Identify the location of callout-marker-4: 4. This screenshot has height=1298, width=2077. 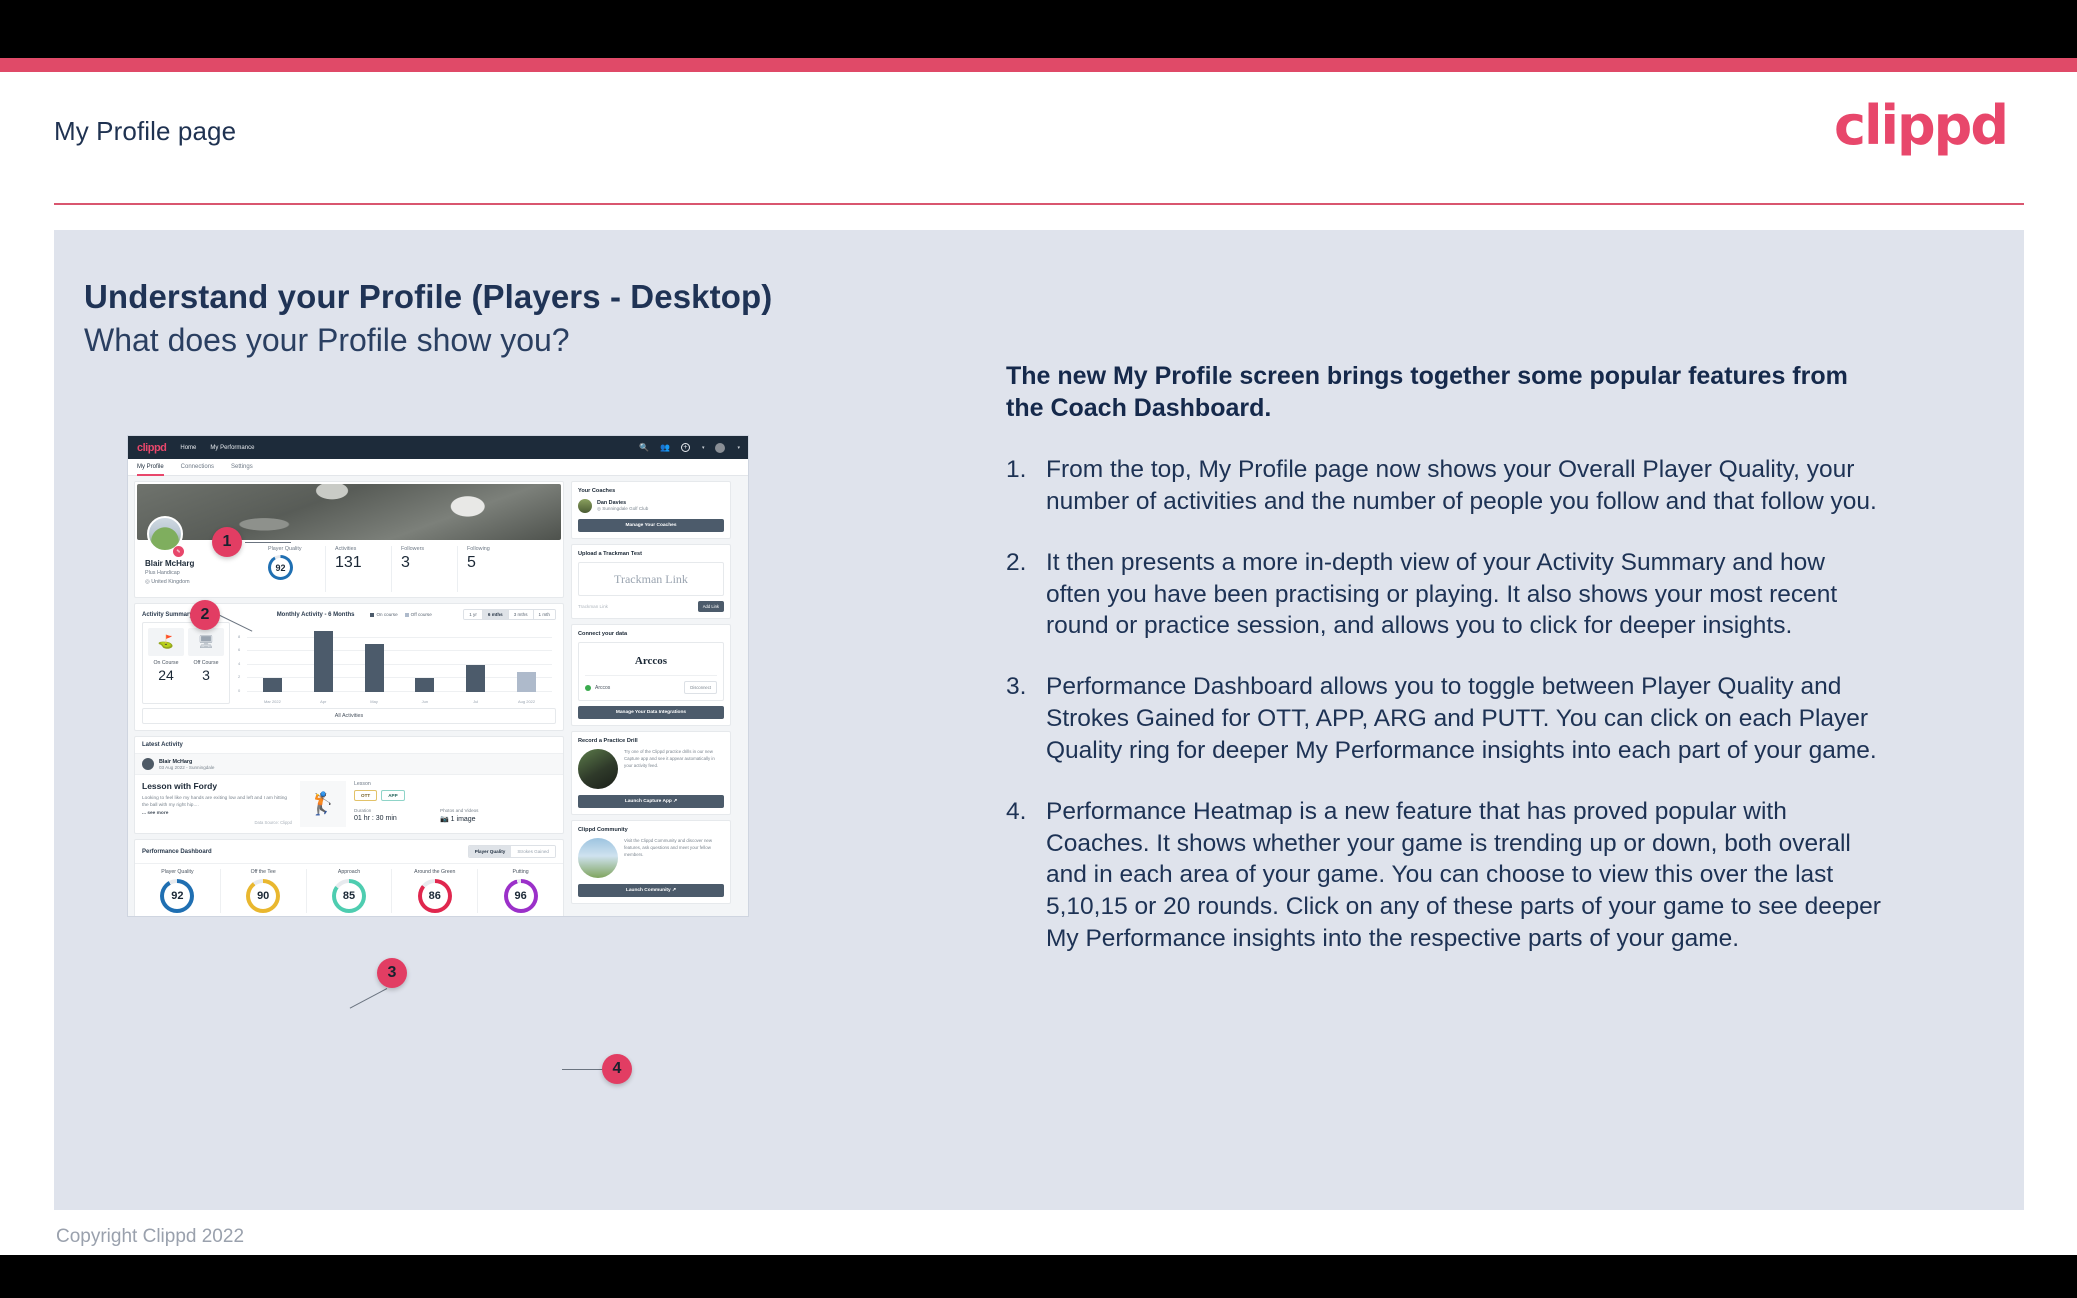
(617, 1069).